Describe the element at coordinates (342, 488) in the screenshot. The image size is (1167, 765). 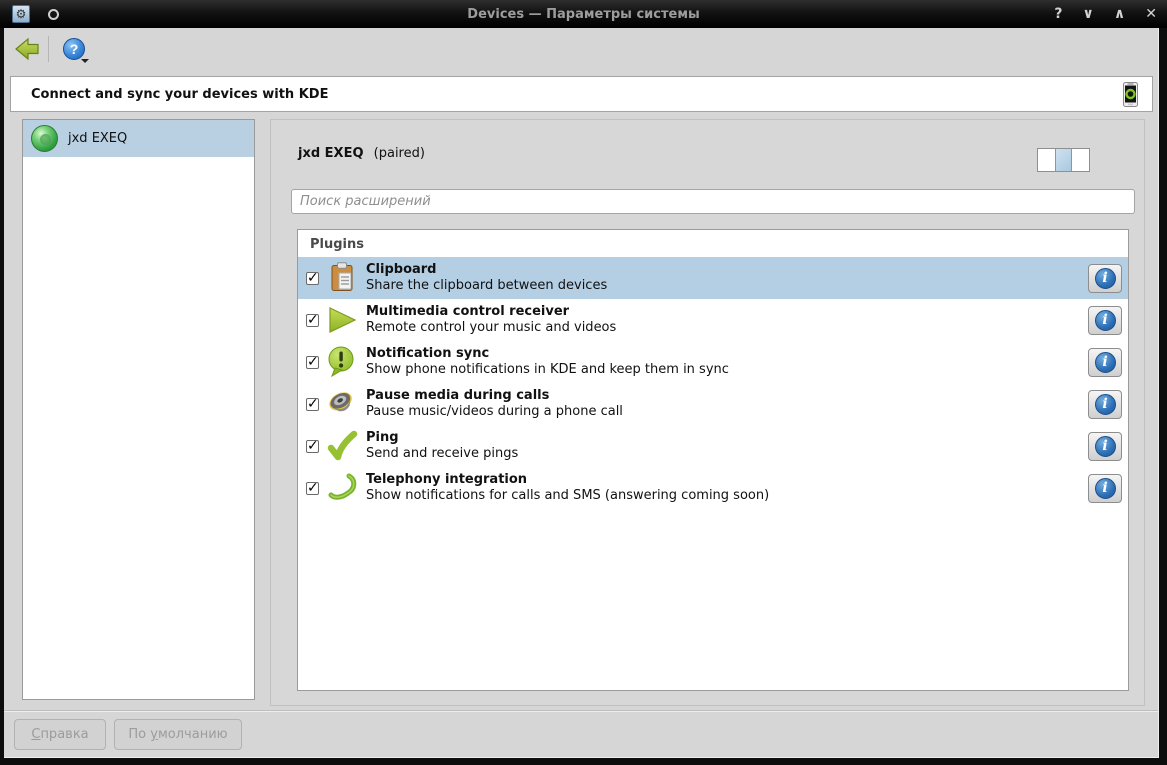
I see `phone-handset-icon` at that location.